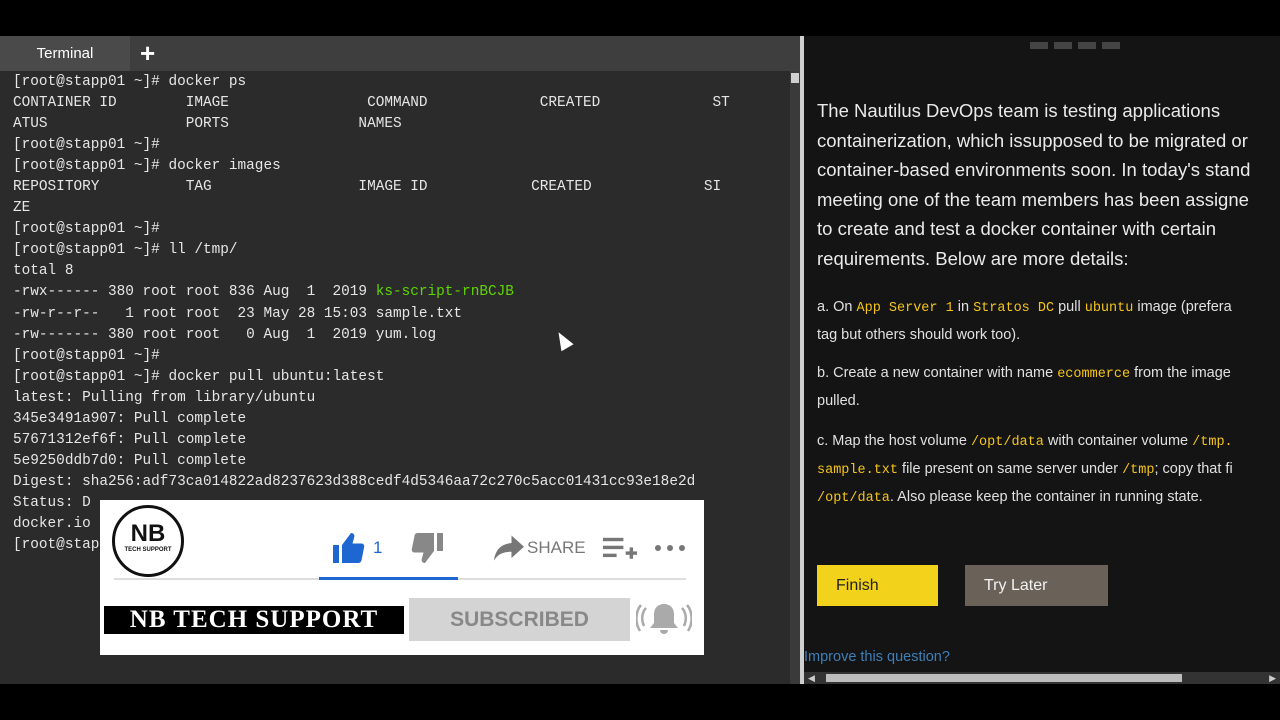 This screenshot has height=720, width=1280. What do you see at coordinates (509, 548) in the screenshot?
I see `share-icon` at bounding box center [509, 548].